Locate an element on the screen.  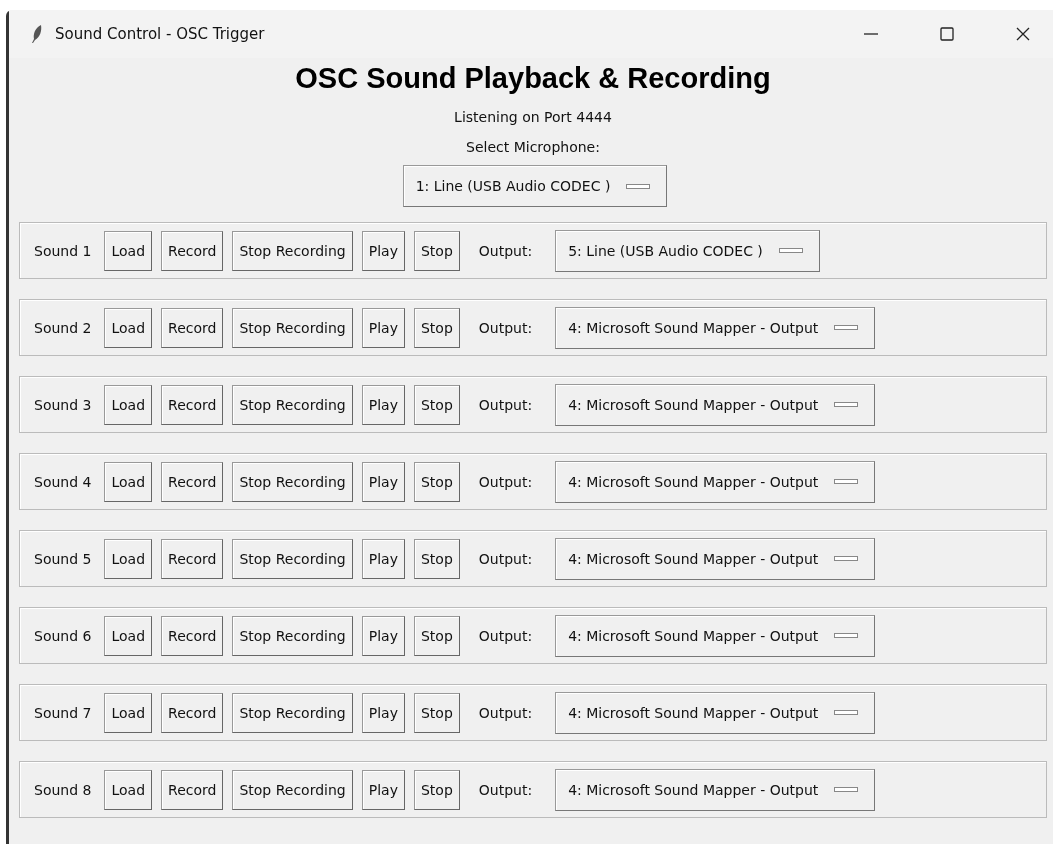
feather-icon is located at coordinates (37, 34).